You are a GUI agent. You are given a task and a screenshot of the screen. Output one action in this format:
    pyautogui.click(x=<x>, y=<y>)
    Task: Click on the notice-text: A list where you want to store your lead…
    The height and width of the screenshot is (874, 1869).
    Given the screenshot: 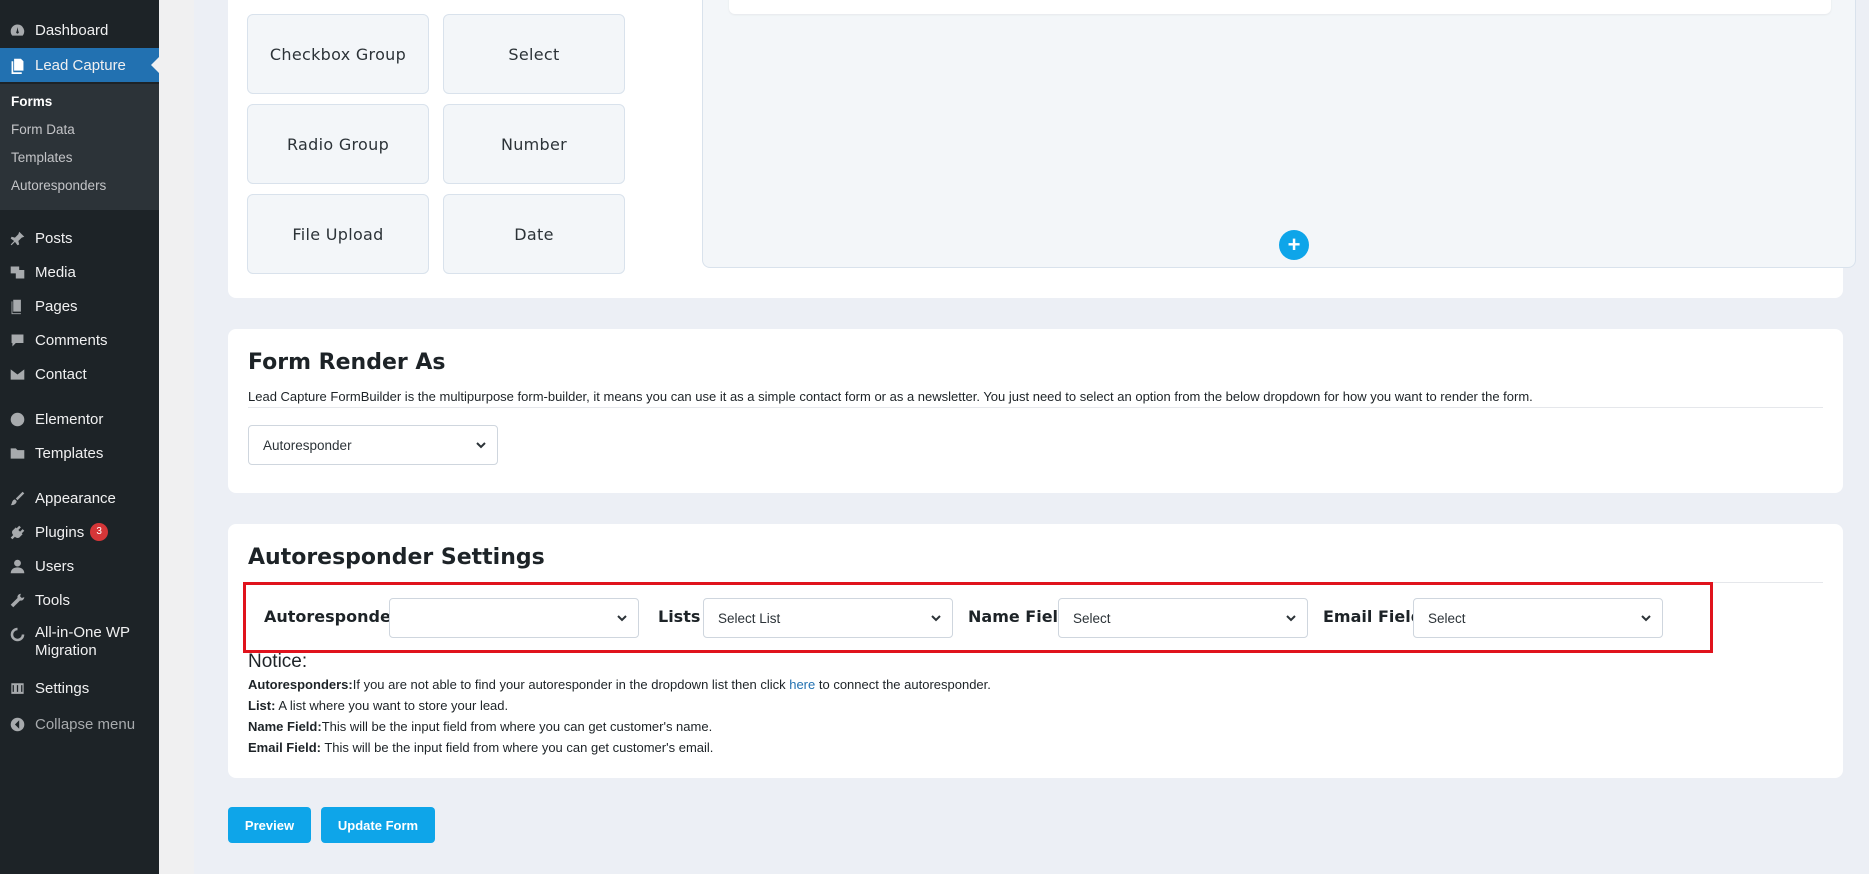 What is the action you would take?
    pyautogui.click(x=392, y=705)
    